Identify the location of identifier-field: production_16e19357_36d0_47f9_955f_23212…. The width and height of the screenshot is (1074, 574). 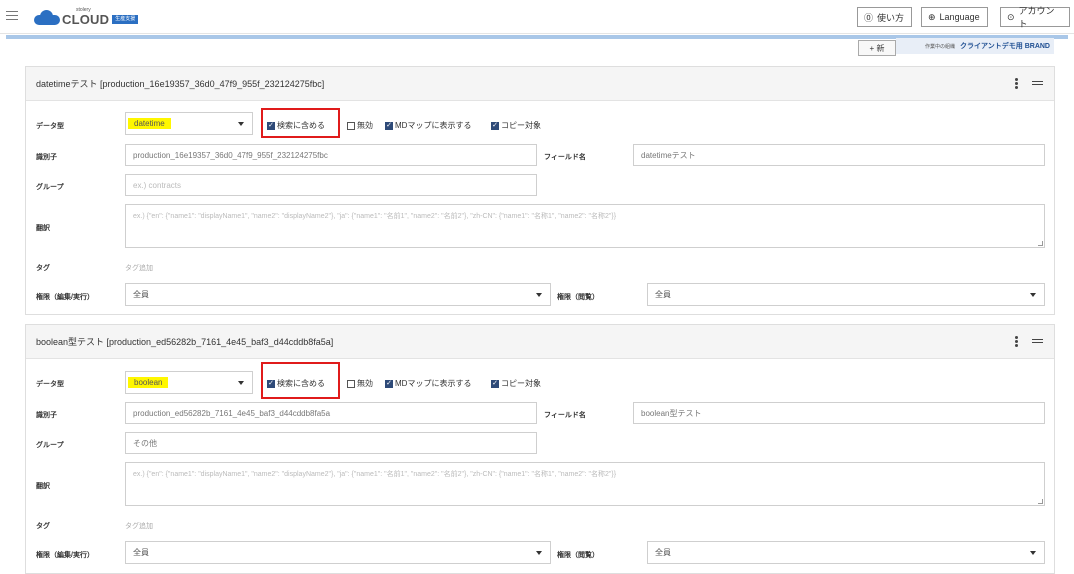
(331, 155).